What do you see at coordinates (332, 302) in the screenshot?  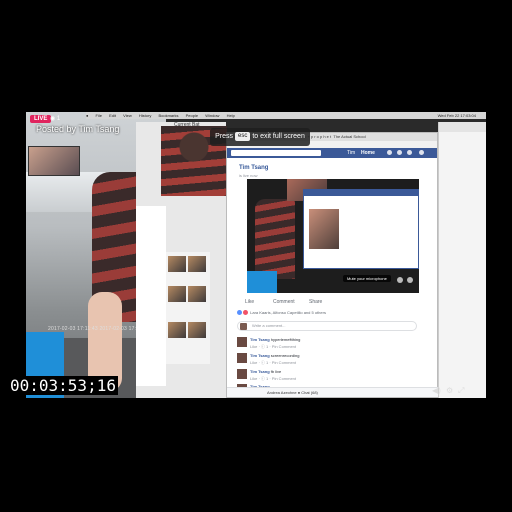 I see `post-actions: Like Comment Share` at bounding box center [332, 302].